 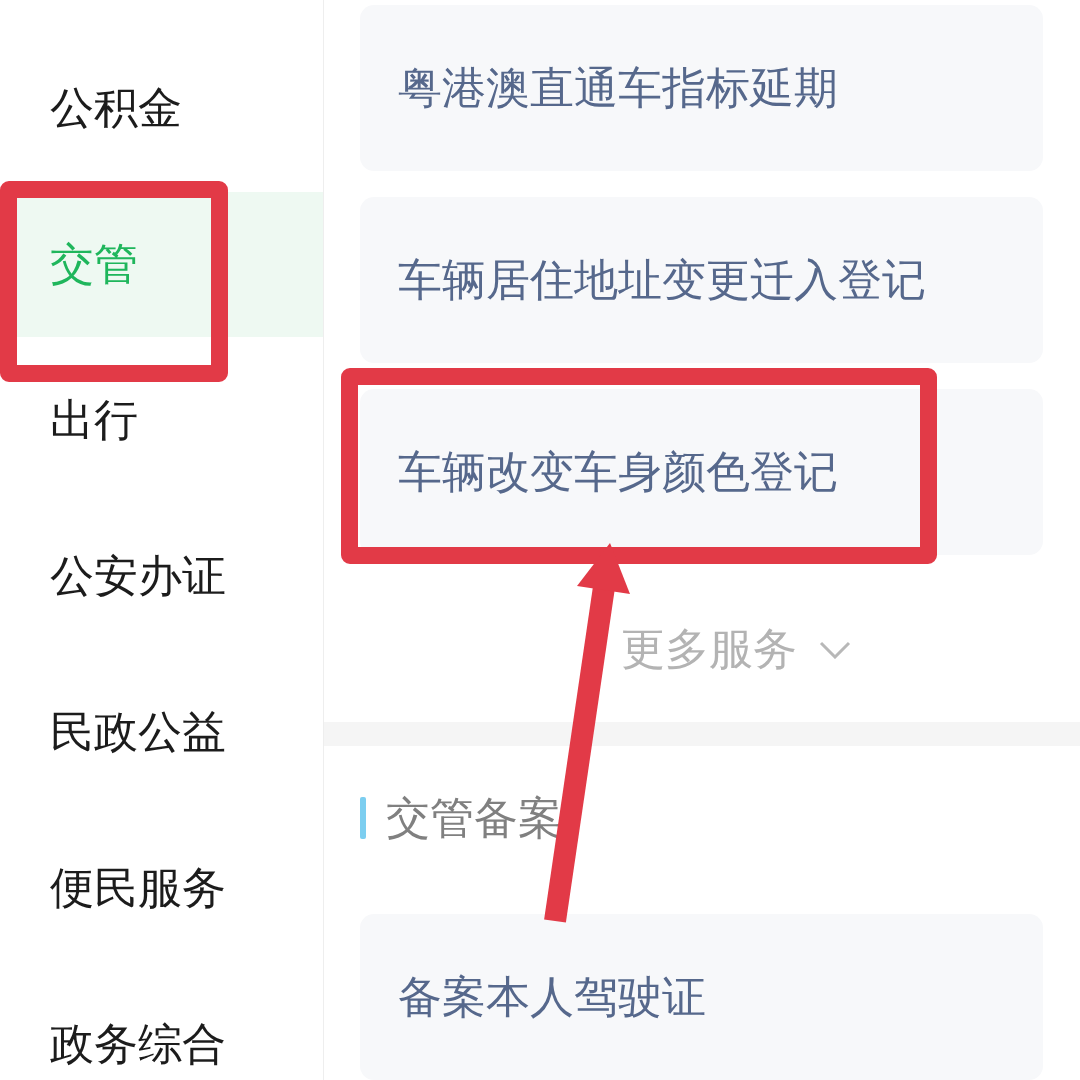 I want to click on sidebar-item: 民政公益, so click(x=161, y=732).